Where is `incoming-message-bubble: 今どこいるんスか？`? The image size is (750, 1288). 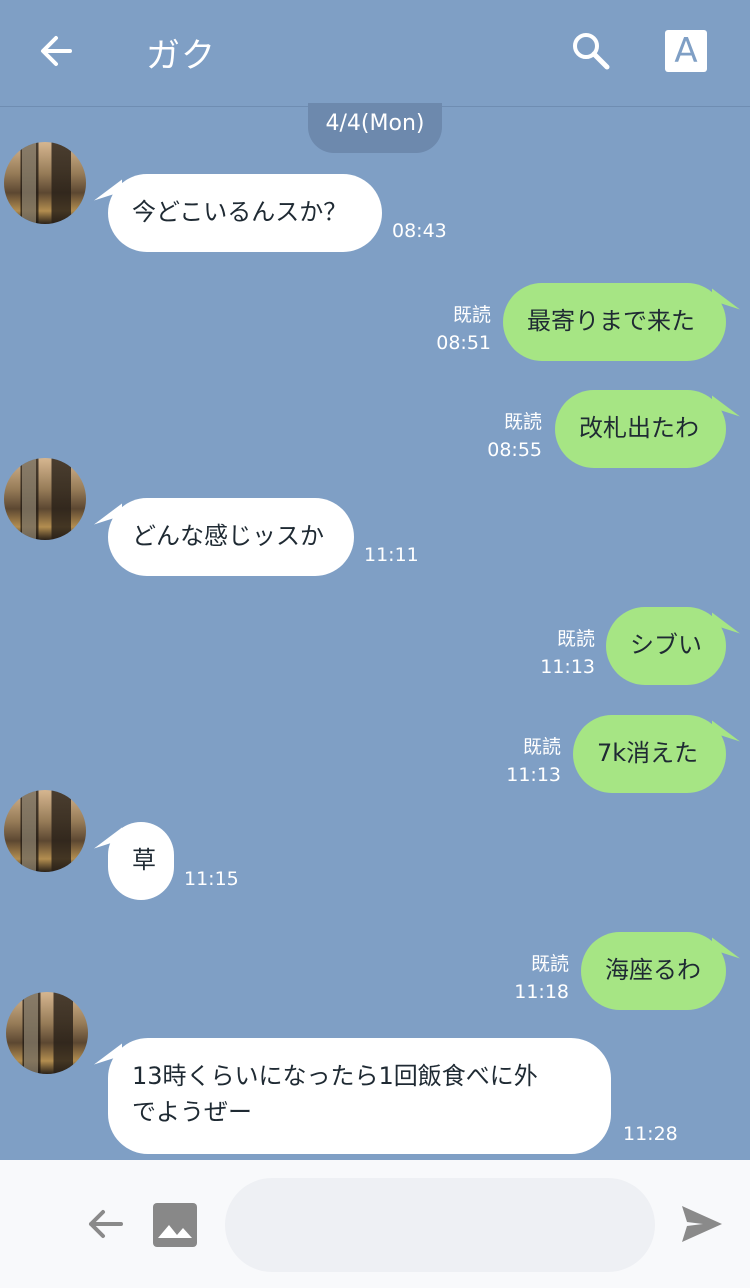
incoming-message-bubble: 今どこいるんスか？ is located at coordinates (245, 213).